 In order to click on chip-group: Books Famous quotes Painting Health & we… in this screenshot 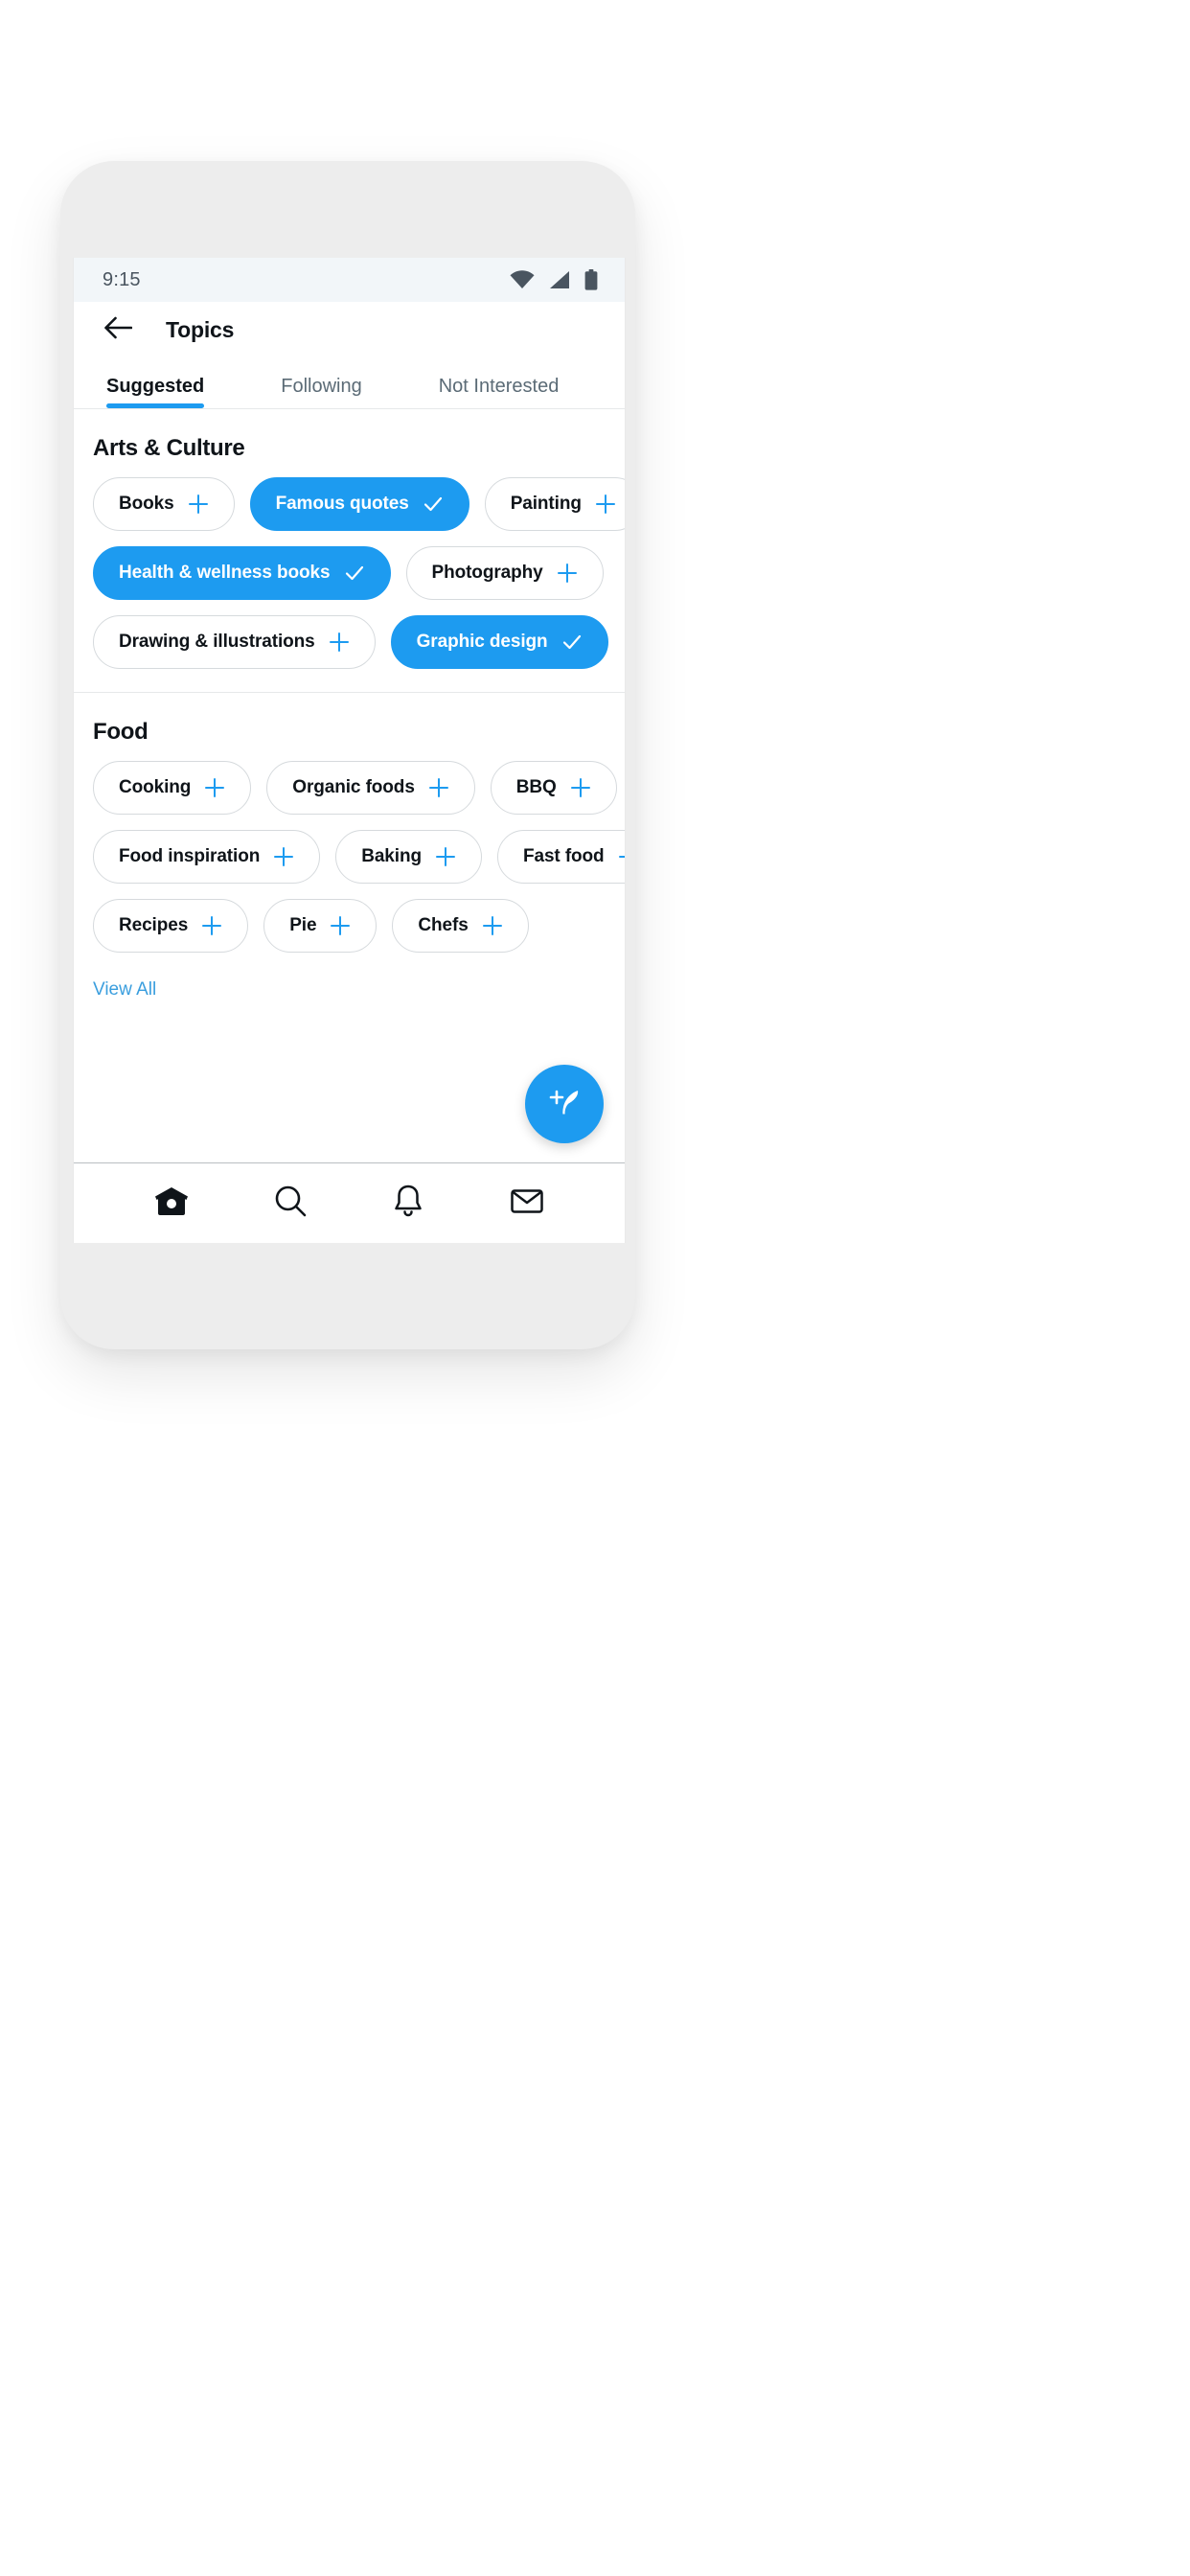, I will do `click(350, 580)`.